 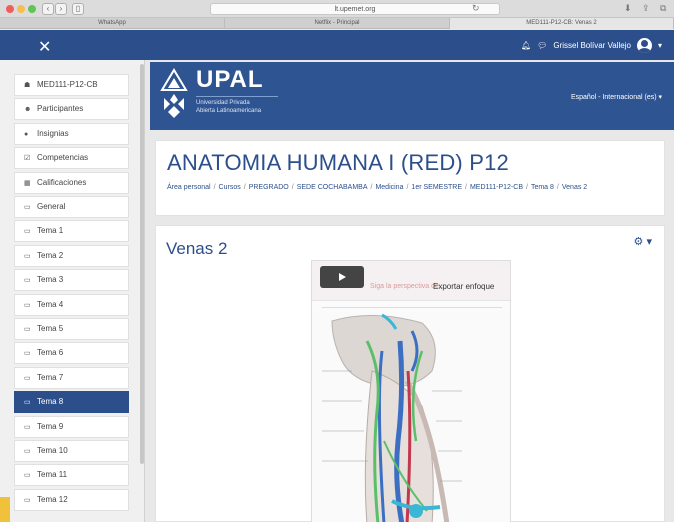 What do you see at coordinates (197, 248) in the screenshot?
I see `page-title: Venas 2` at bounding box center [197, 248].